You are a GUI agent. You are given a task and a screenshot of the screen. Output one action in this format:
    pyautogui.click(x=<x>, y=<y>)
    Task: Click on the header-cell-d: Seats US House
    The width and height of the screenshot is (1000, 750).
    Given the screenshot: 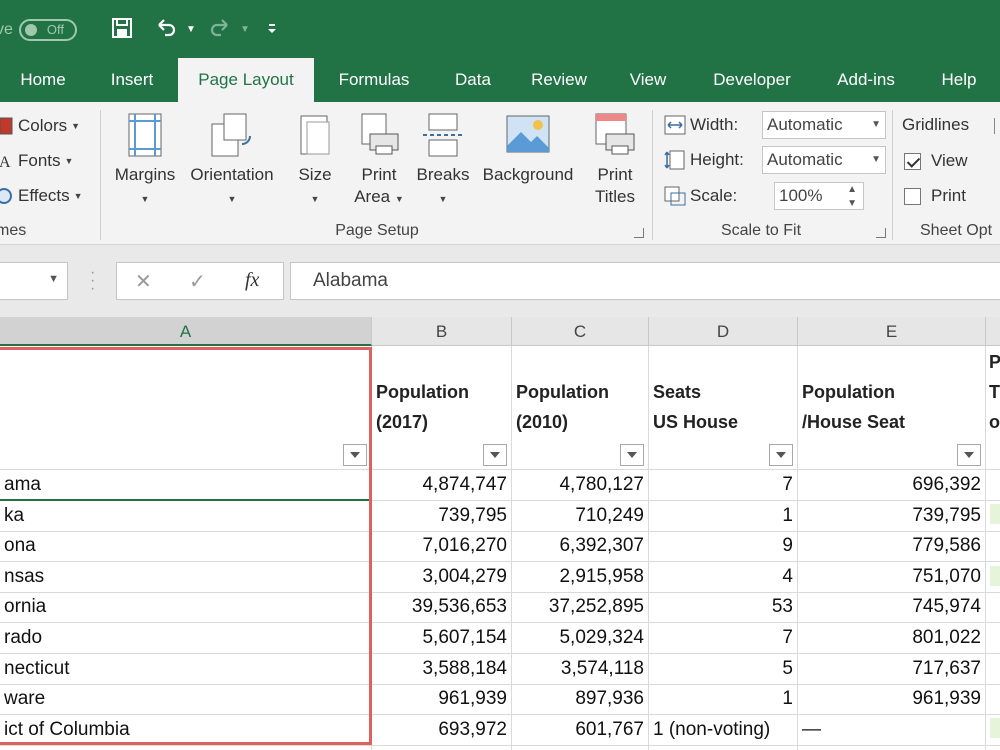 What is the action you would take?
    pyautogui.click(x=723, y=408)
    